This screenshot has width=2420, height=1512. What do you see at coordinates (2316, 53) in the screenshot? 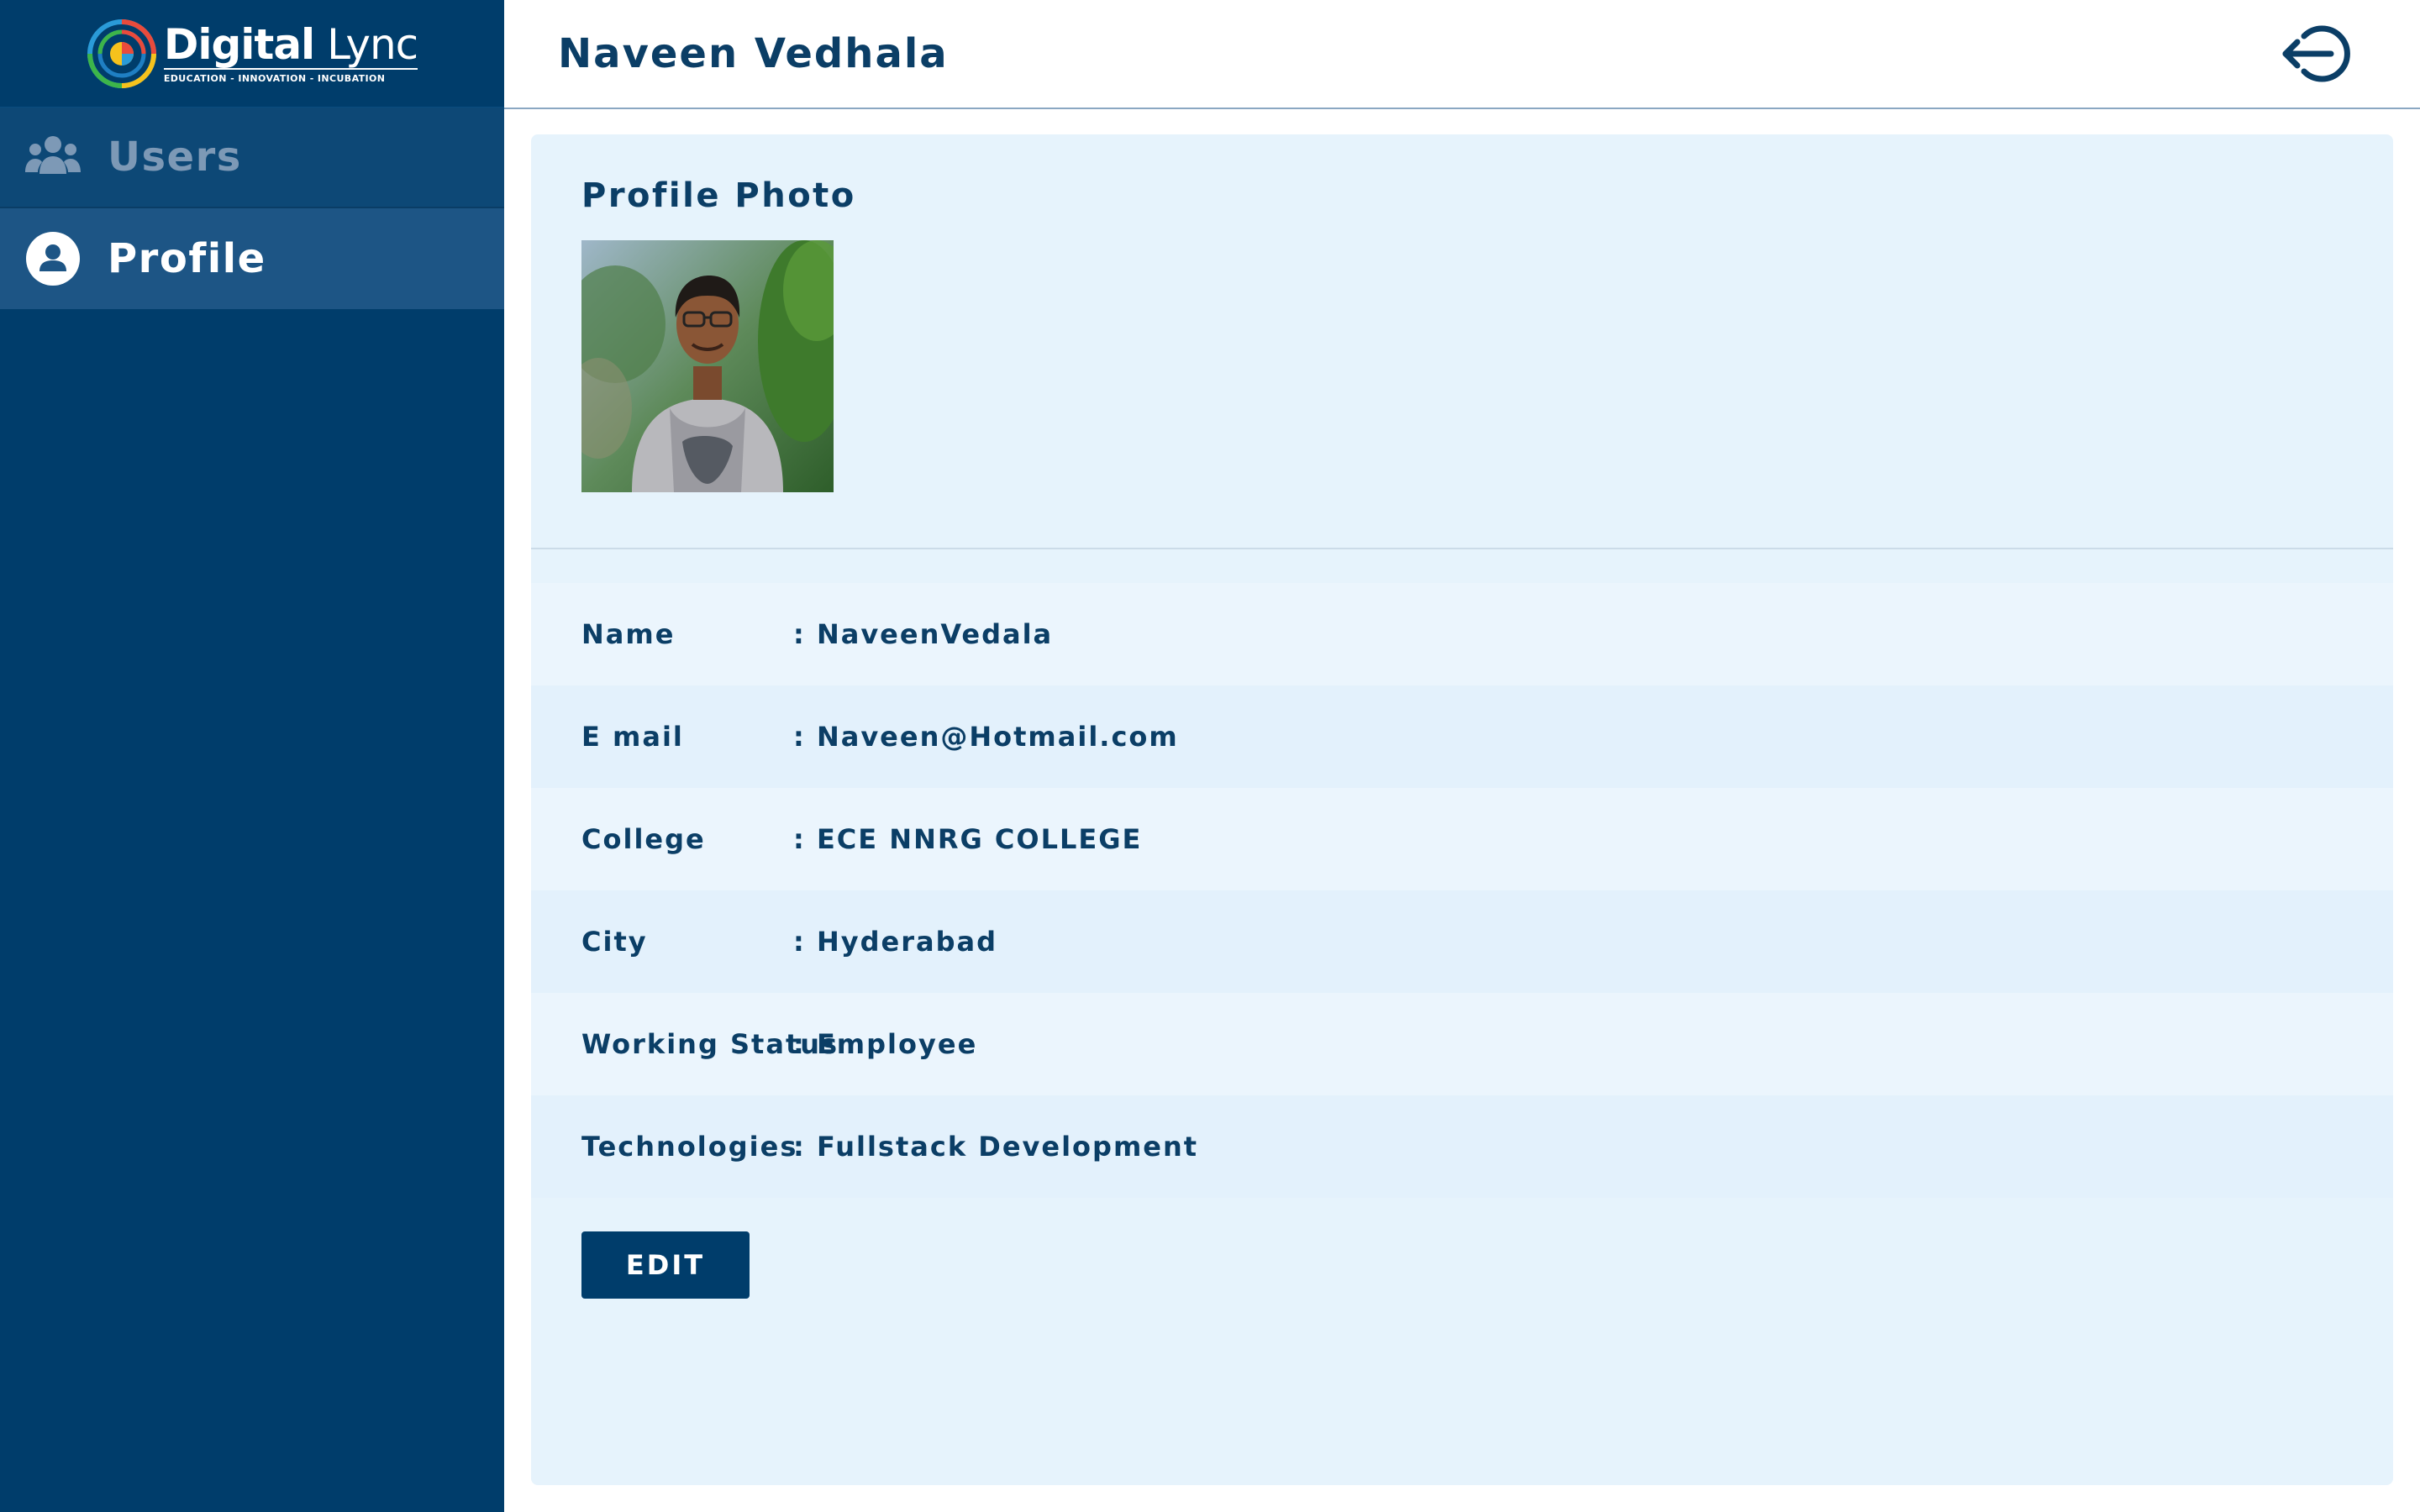
I see `logout-icon` at bounding box center [2316, 53].